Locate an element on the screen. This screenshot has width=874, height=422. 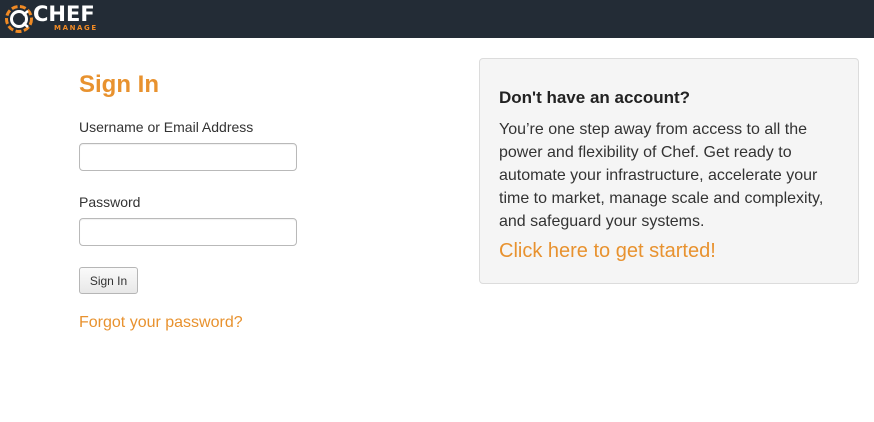
page-title: Sign In is located at coordinates (119, 84).